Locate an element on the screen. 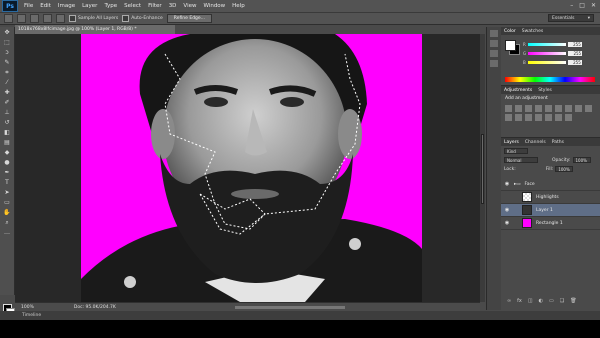  blend-mode-select: Normal is located at coordinates (521, 160).